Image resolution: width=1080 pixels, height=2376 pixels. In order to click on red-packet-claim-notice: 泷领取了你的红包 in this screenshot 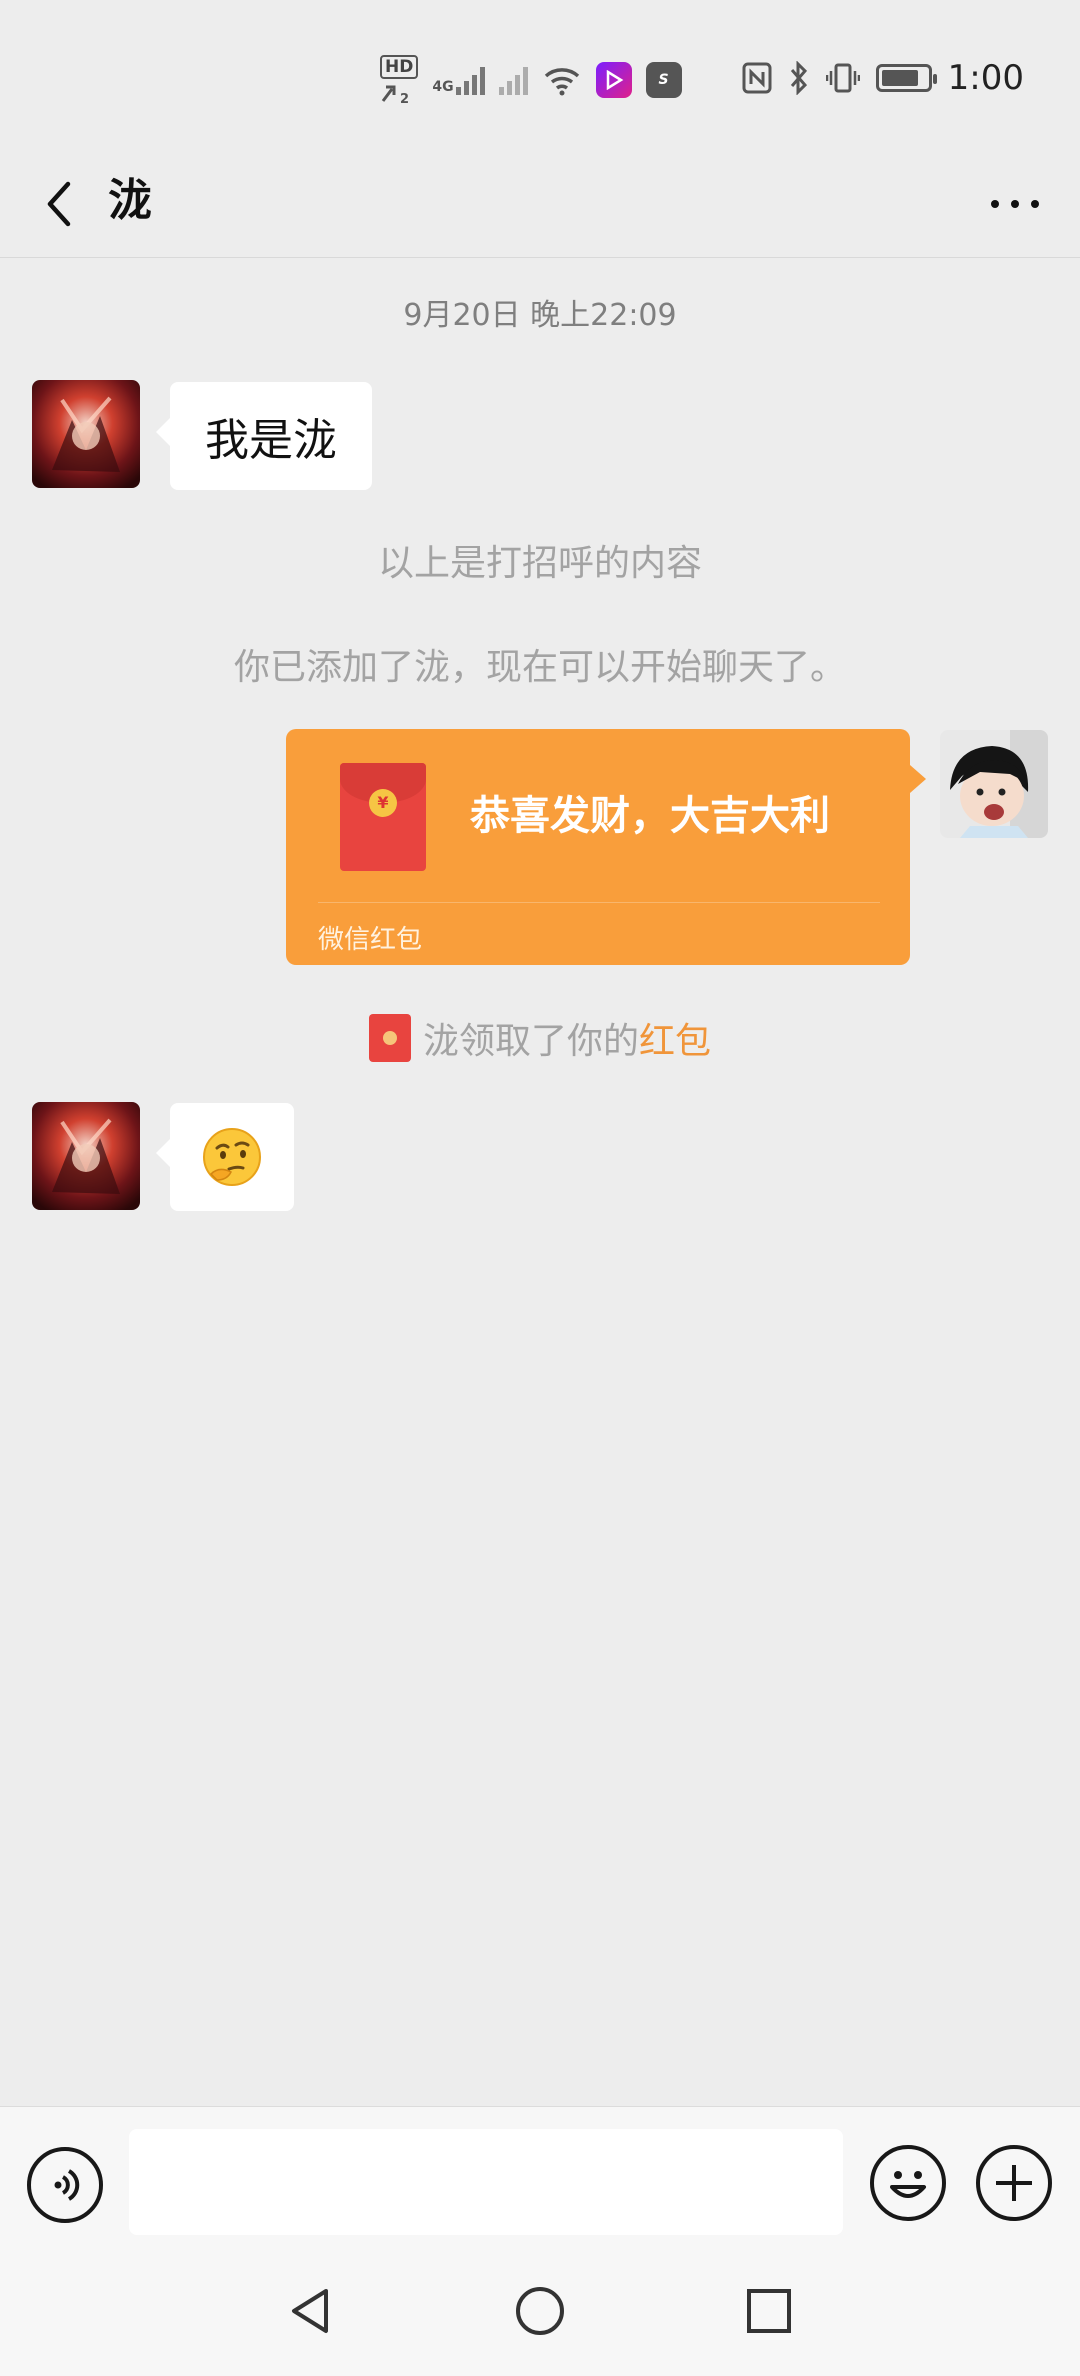, I will do `click(540, 1038)`.